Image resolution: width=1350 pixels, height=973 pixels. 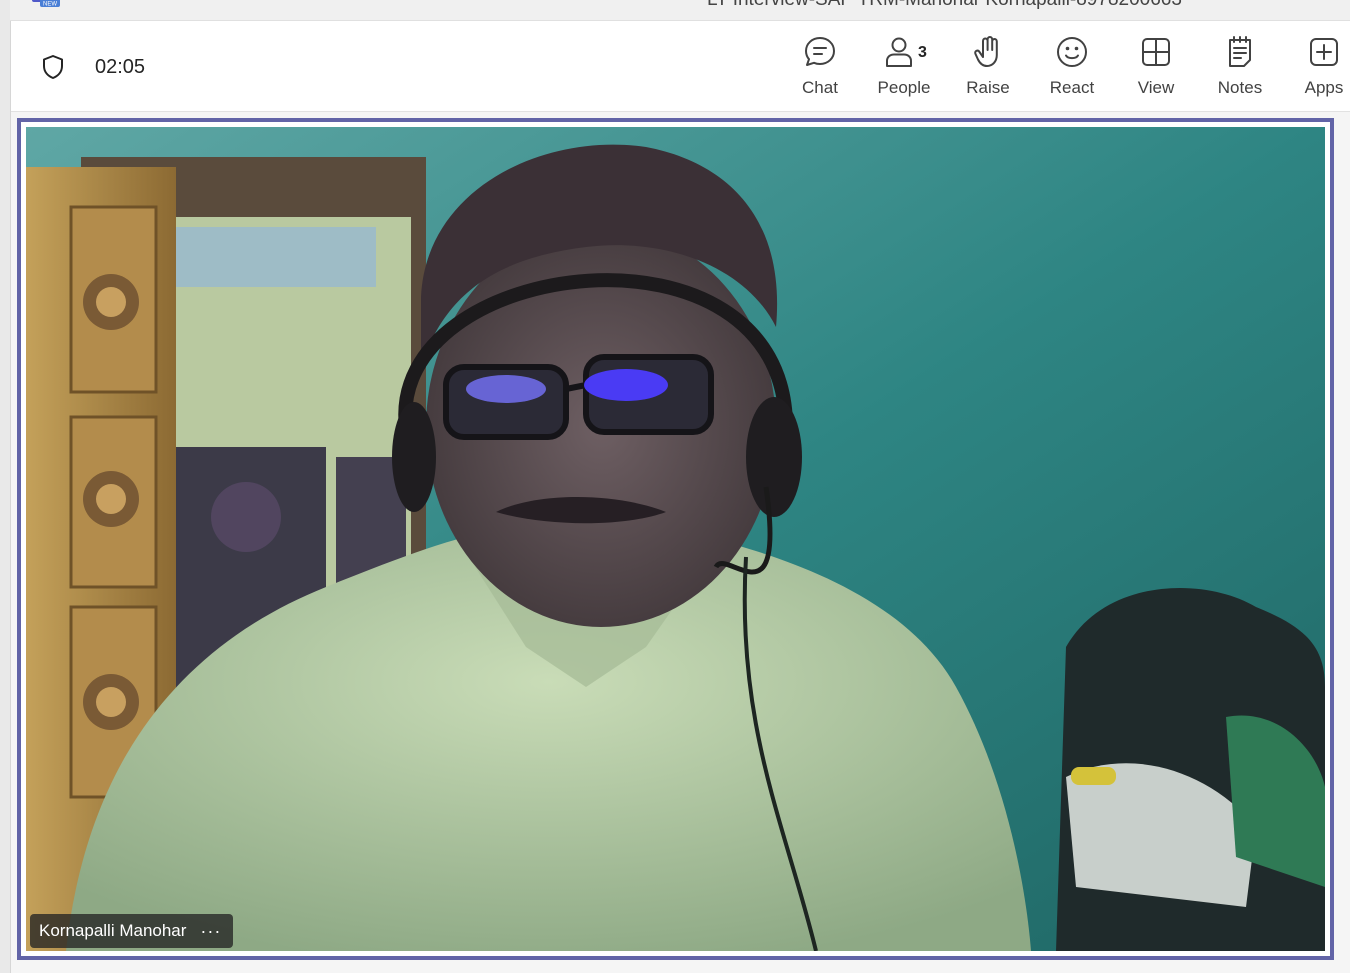 I want to click on apps-button: Apps, so click(x=1319, y=70).